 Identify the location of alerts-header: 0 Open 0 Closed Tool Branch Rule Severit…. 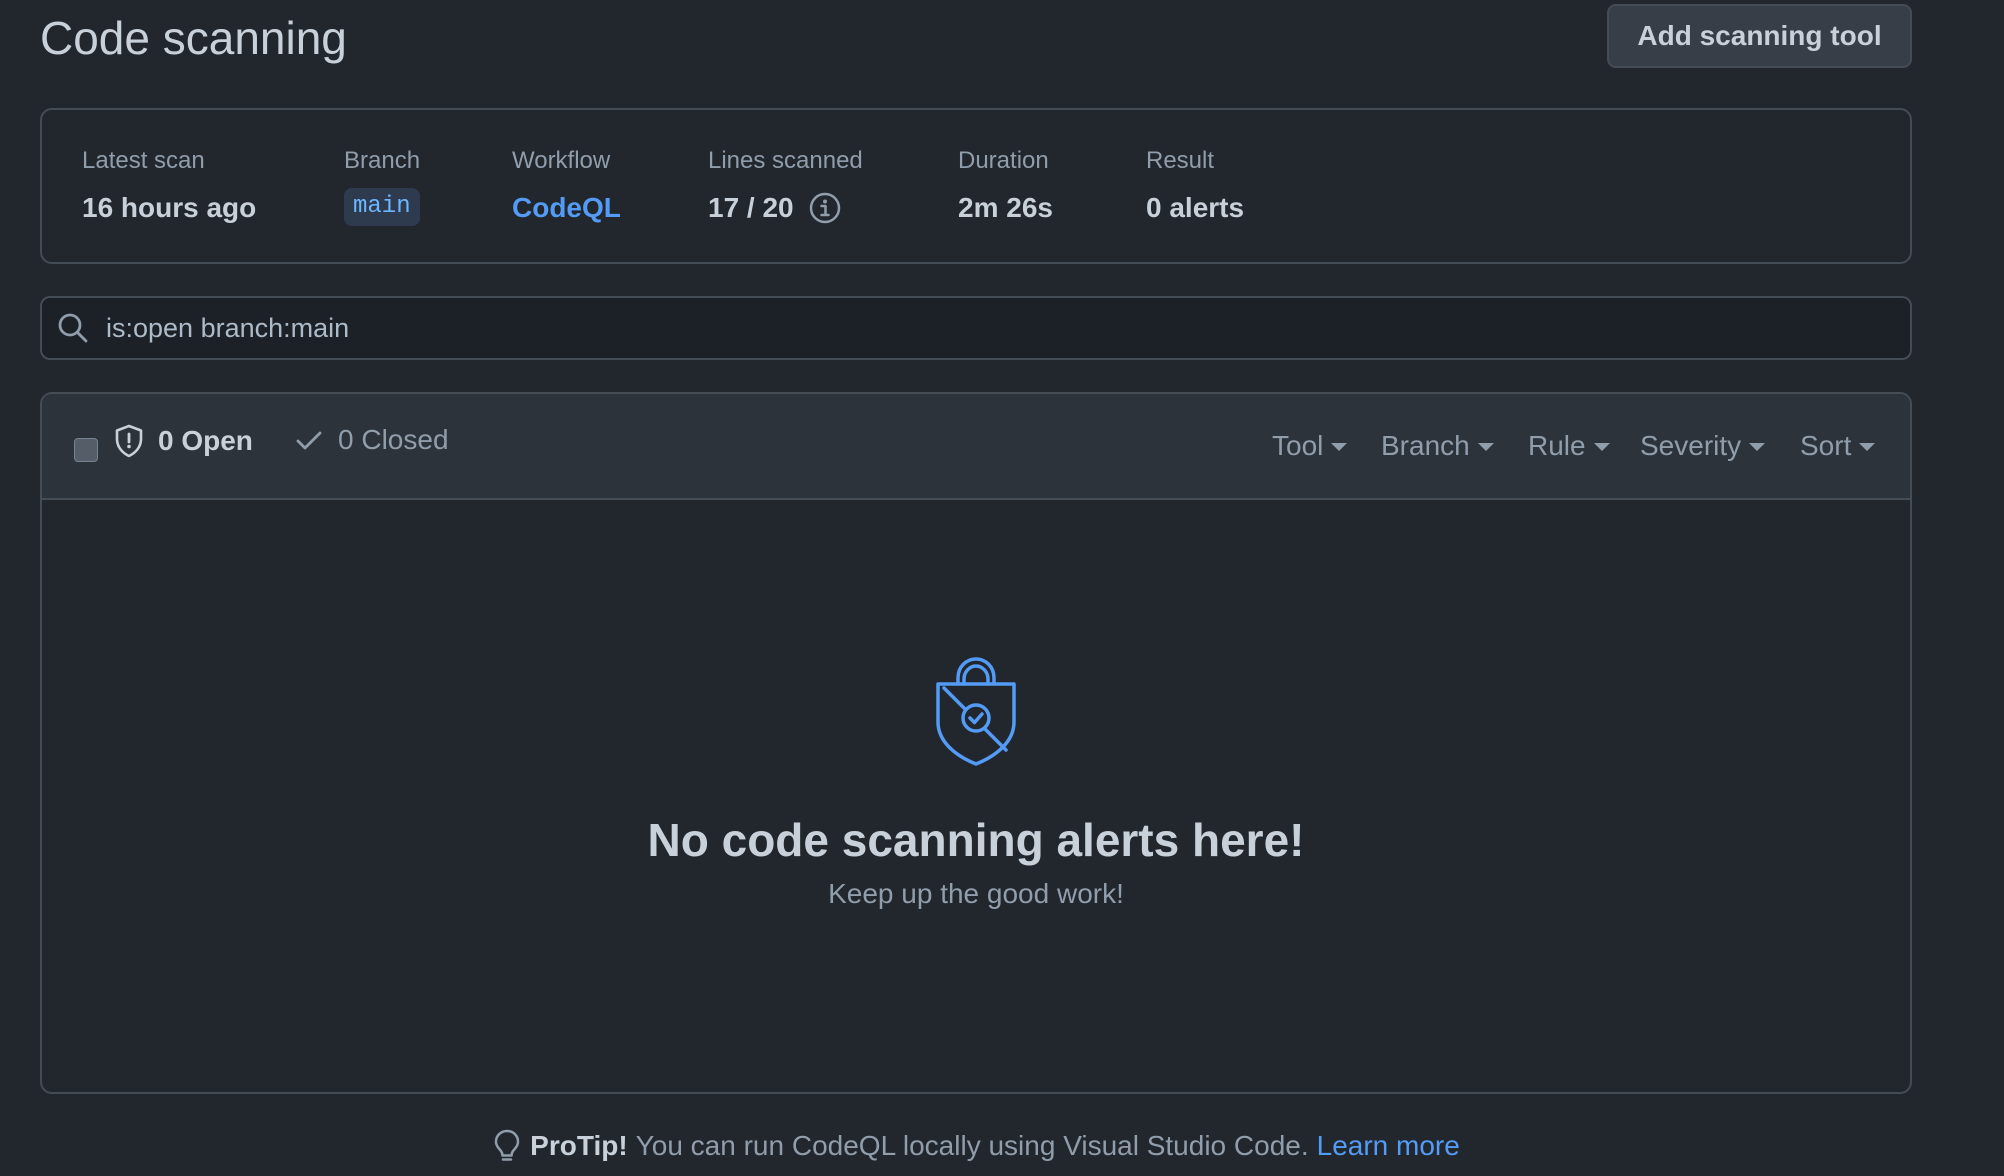
(976, 447).